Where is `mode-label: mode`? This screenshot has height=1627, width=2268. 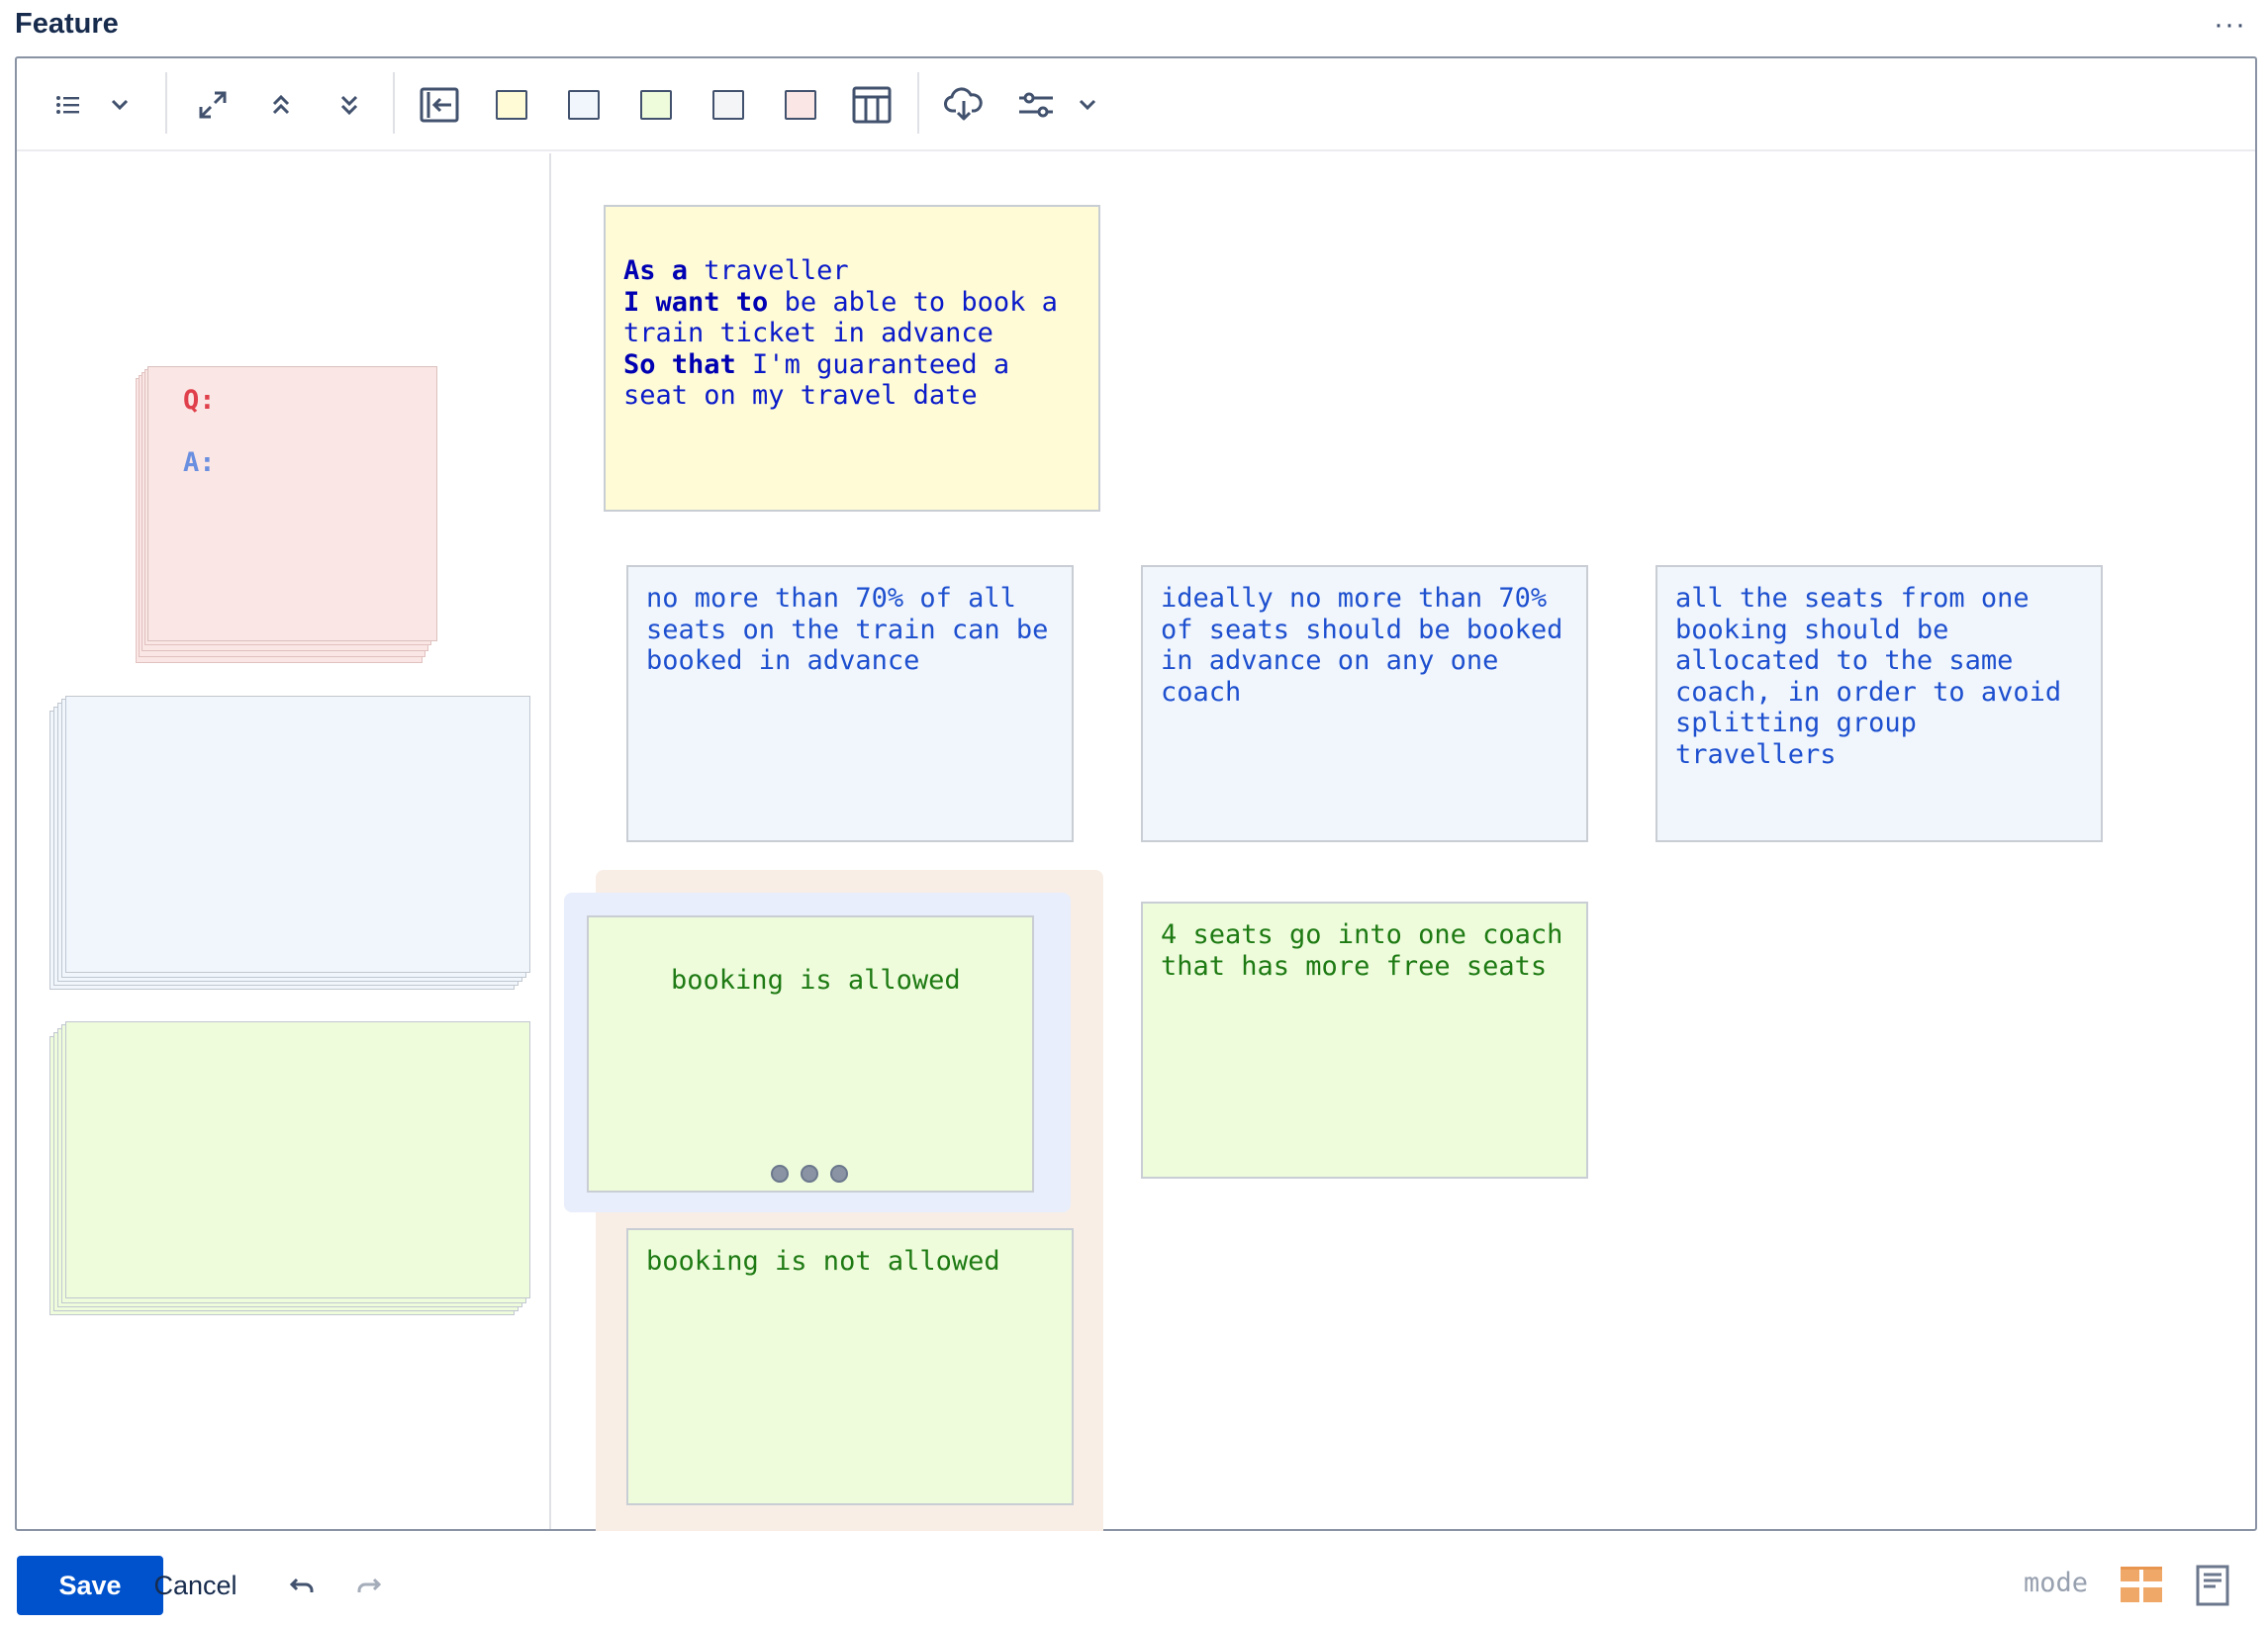 mode-label: mode is located at coordinates (2057, 1583).